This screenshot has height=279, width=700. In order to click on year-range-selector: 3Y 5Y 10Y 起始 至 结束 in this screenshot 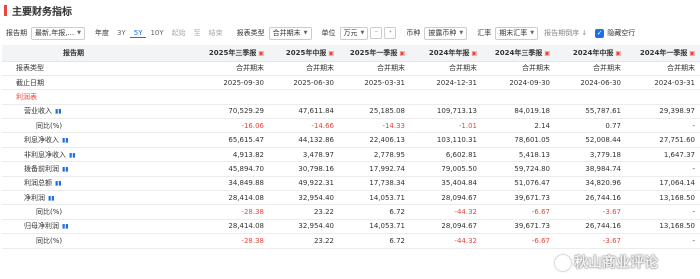, I will do `click(170, 33)`.